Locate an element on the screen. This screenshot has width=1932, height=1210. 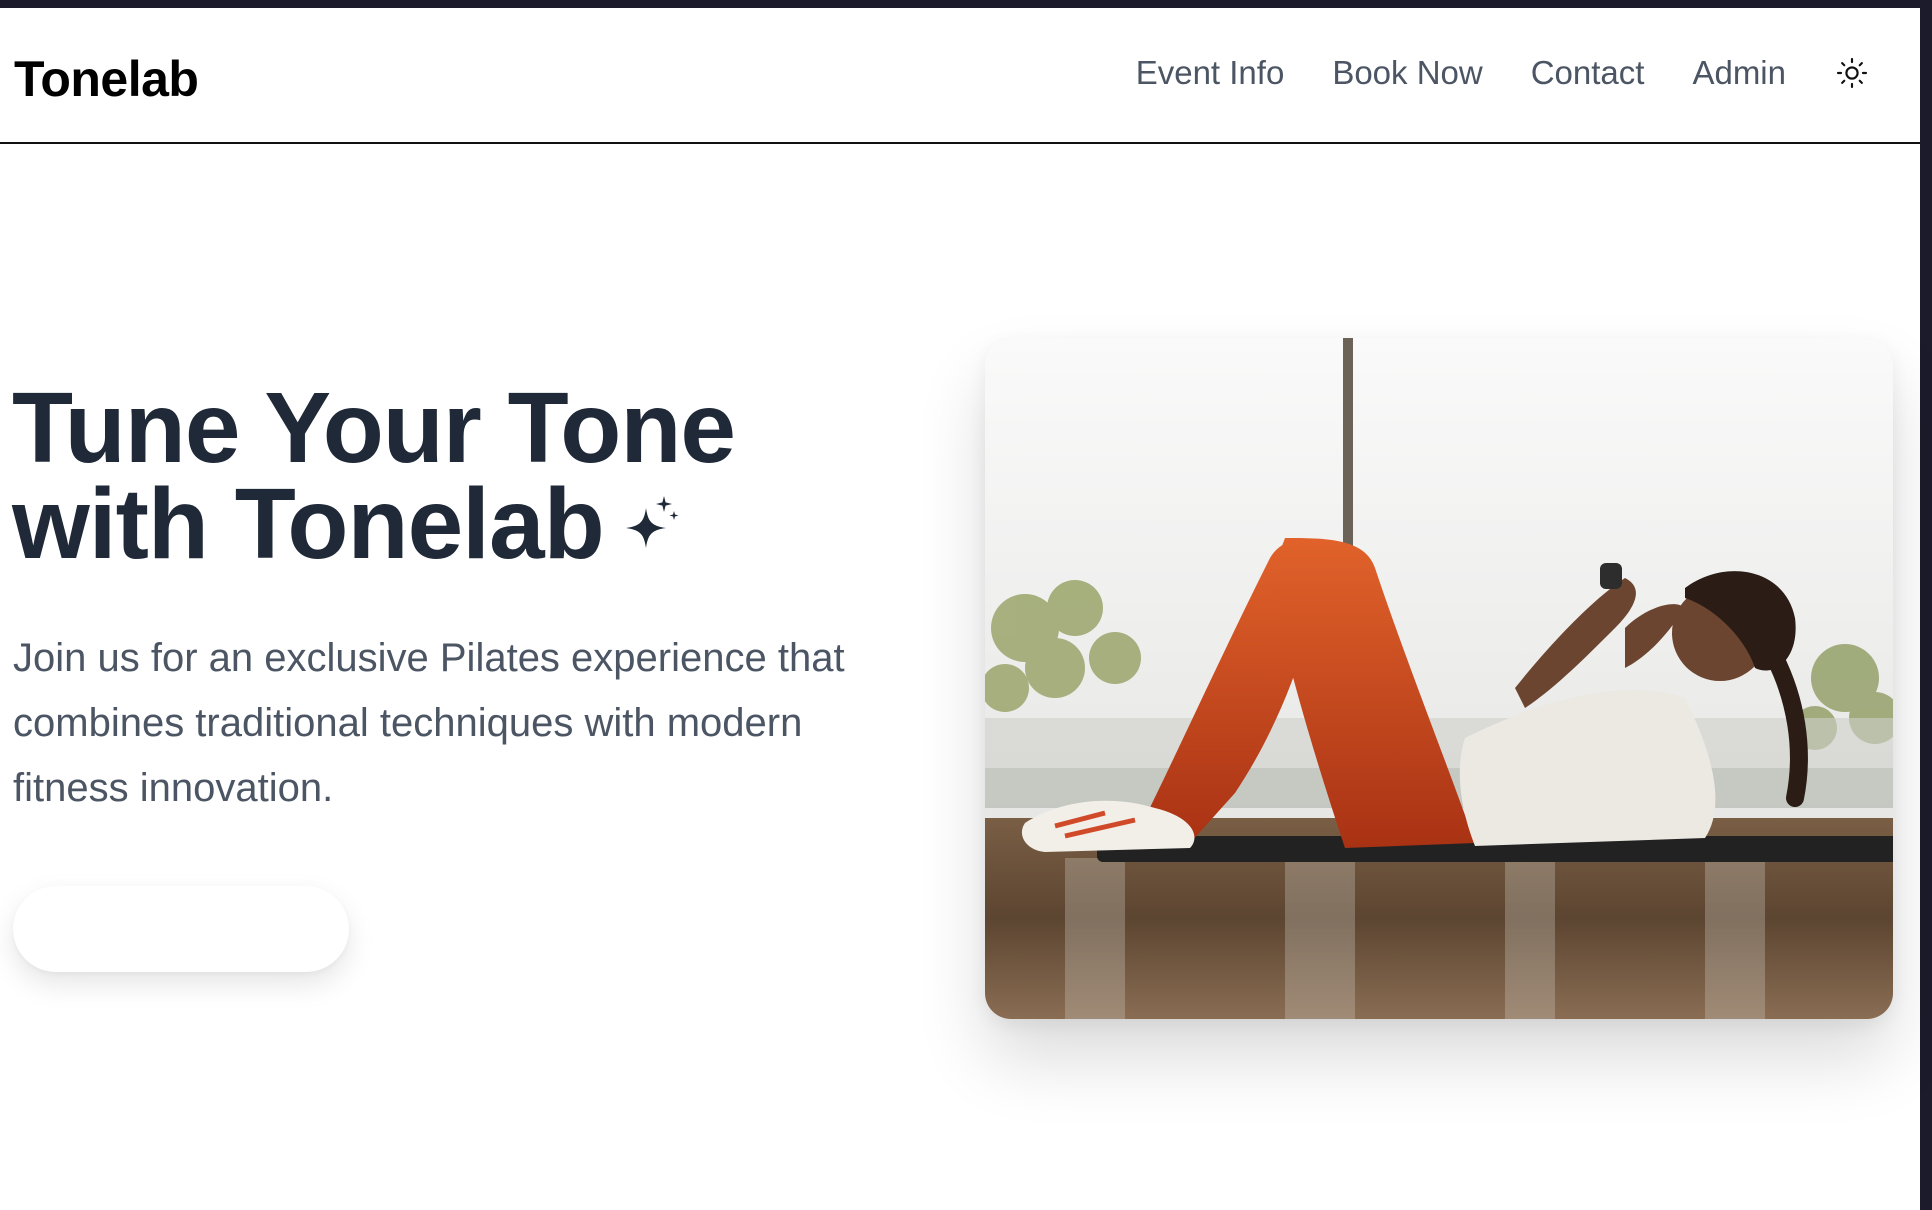
sun-icon is located at coordinates (1852, 73).